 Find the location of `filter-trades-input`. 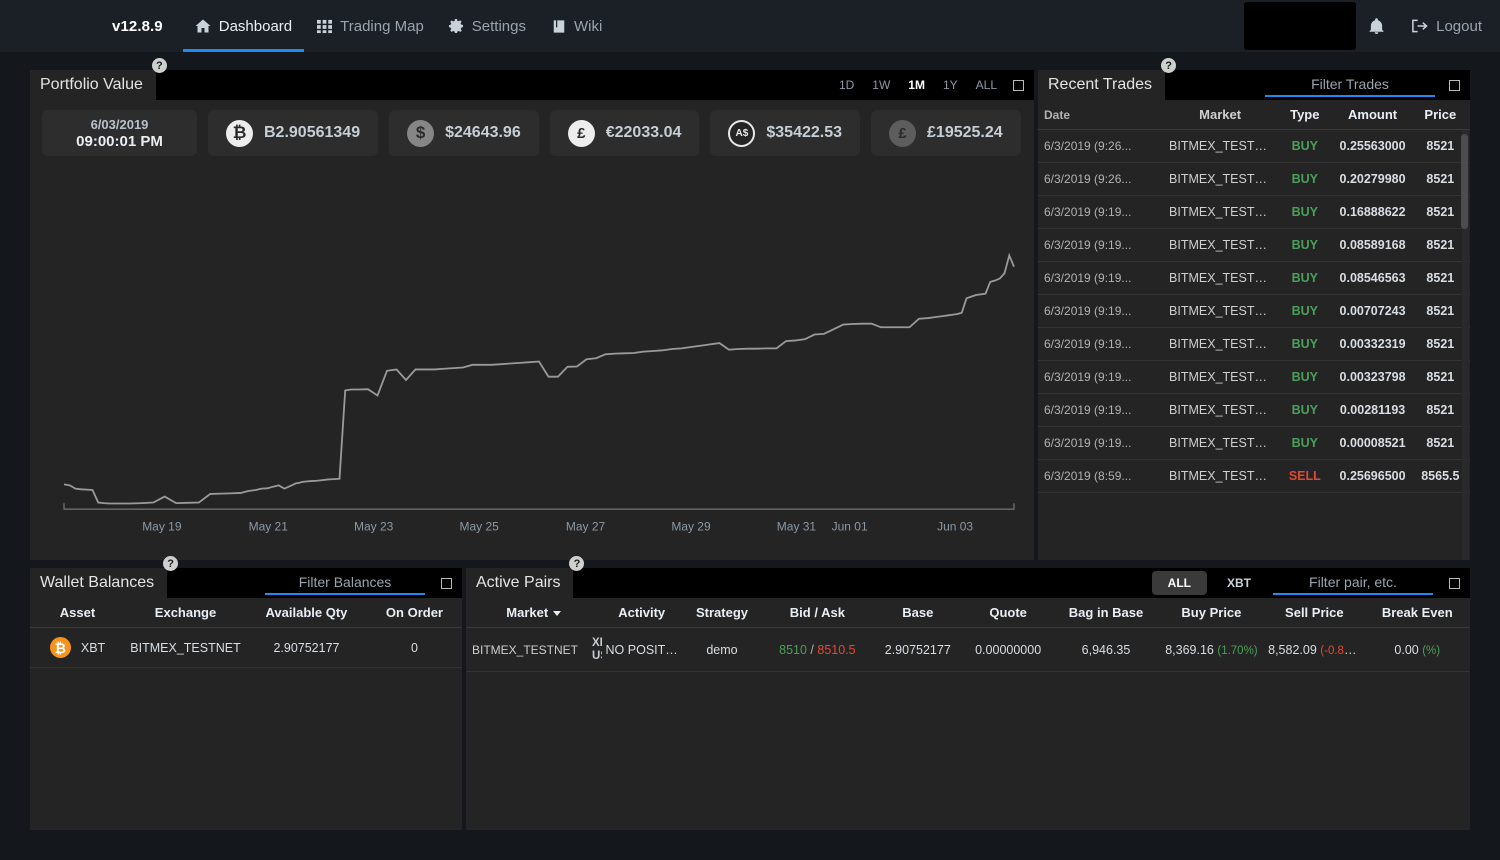

filter-trades-input is located at coordinates (1350, 85).